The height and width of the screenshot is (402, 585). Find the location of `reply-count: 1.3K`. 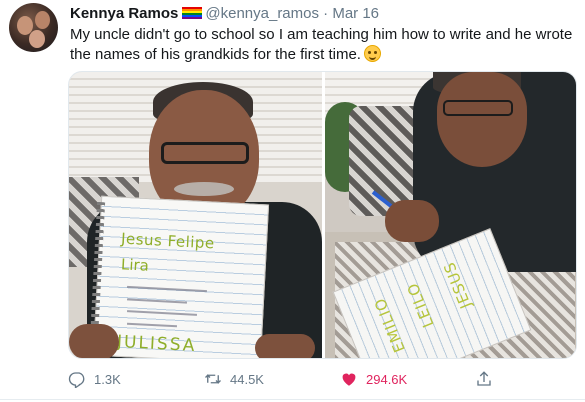

reply-count: 1.3K is located at coordinates (107, 379).